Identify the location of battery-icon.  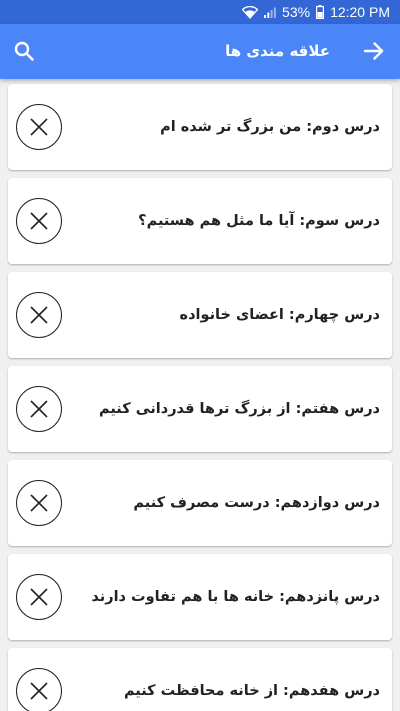
(320, 12).